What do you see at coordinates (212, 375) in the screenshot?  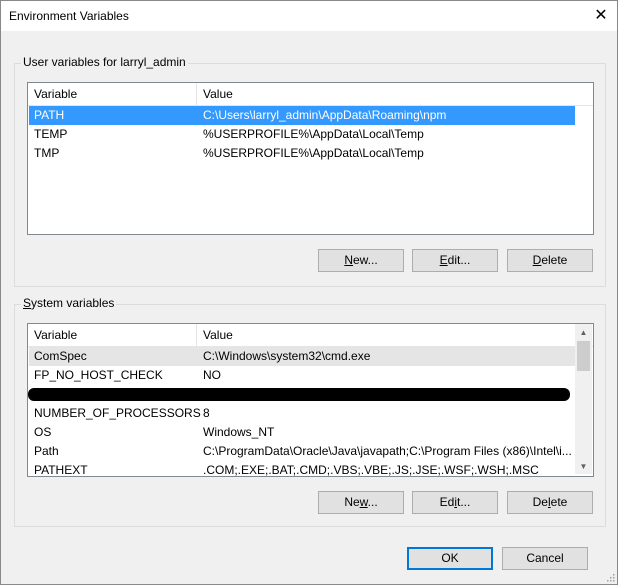 I see `variable-value: NO` at bounding box center [212, 375].